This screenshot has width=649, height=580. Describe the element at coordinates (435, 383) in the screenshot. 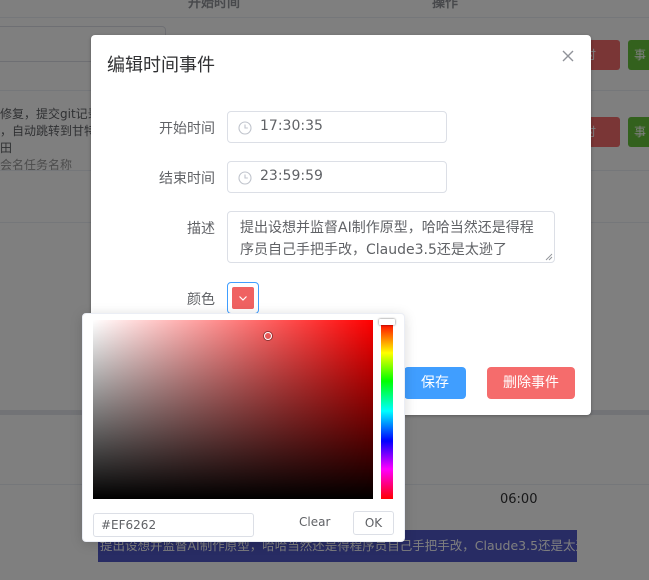

I see `save-button: 保存` at that location.